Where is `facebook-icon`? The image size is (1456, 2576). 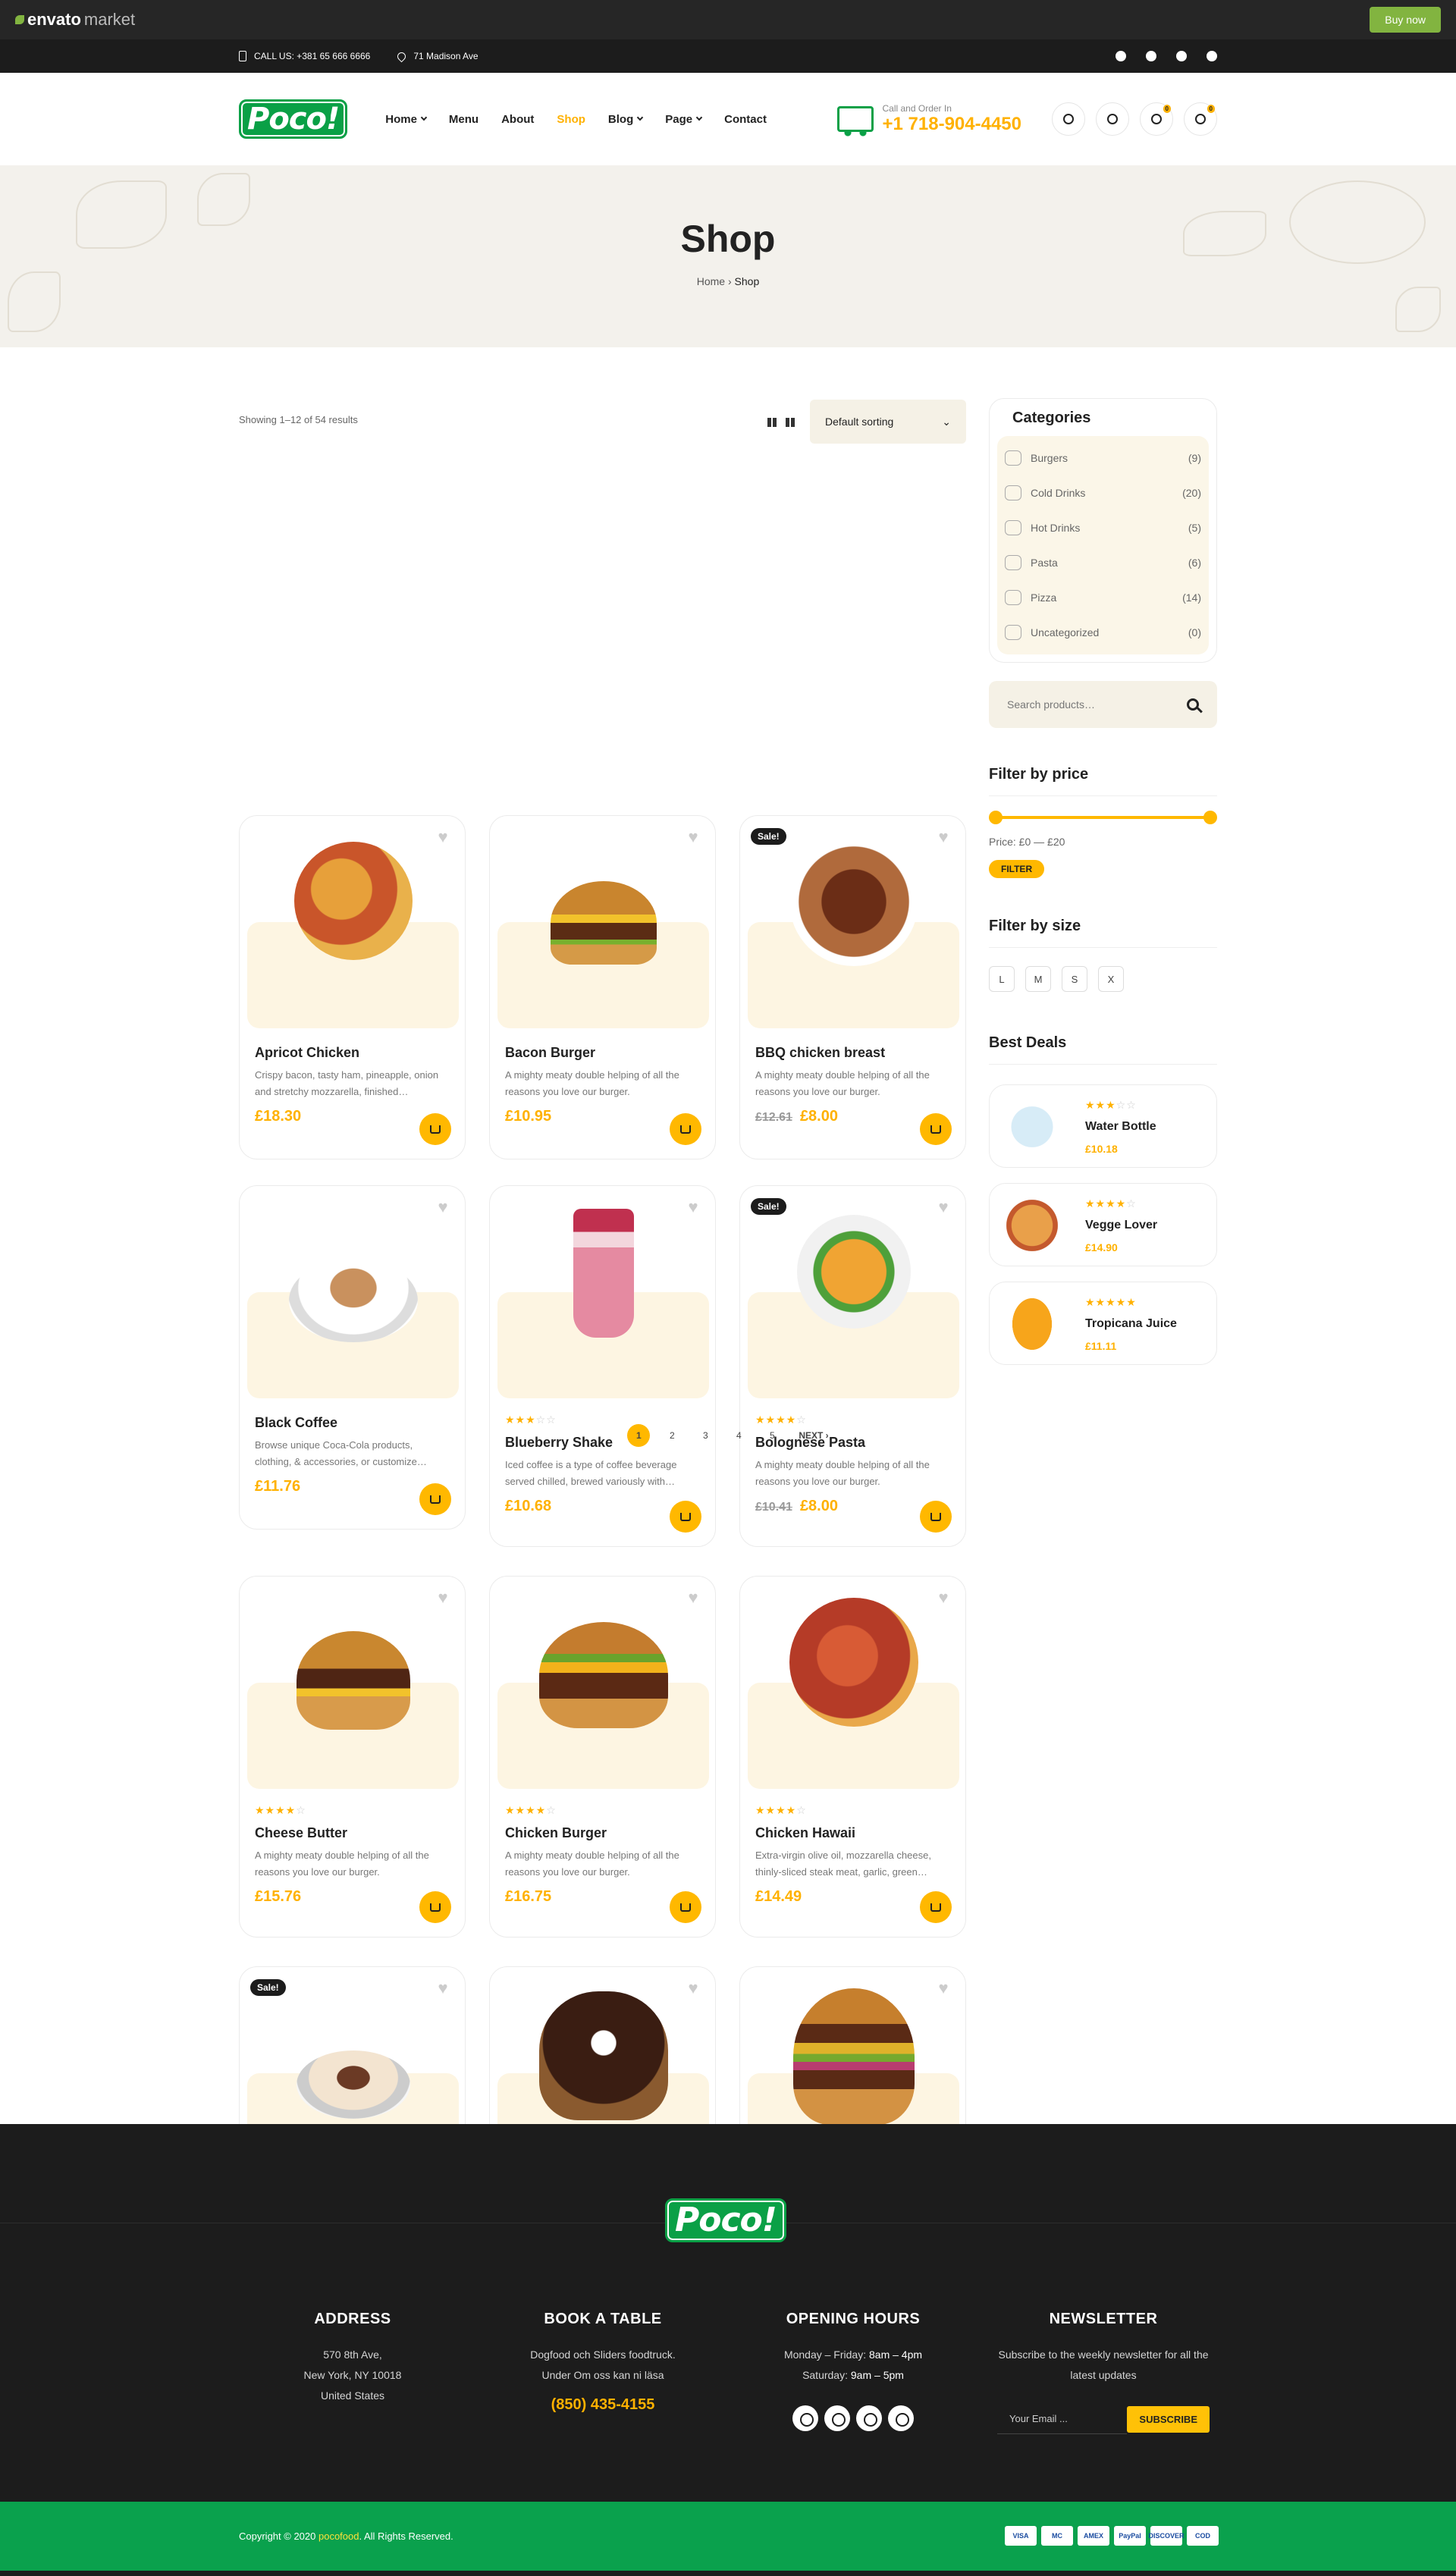 facebook-icon is located at coordinates (1121, 56).